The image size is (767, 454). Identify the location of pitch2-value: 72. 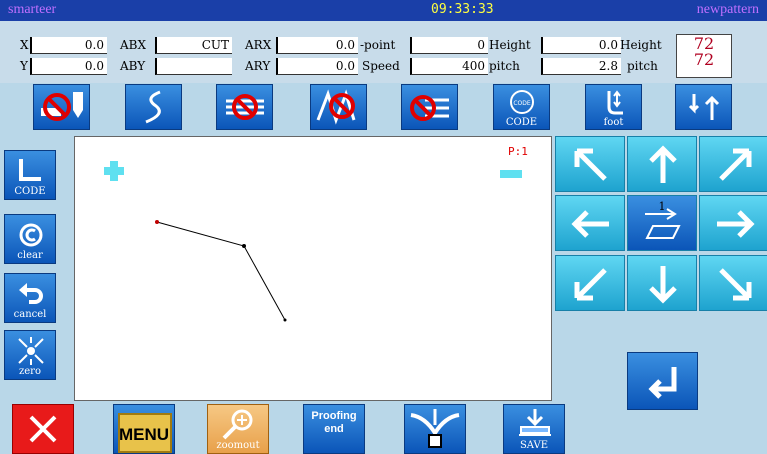
(704, 59).